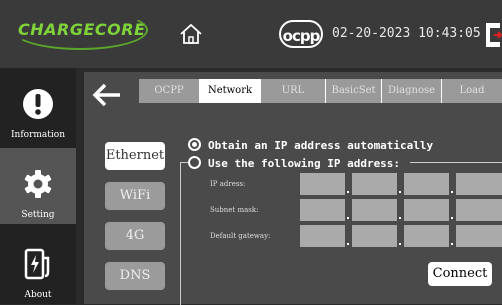 Image resolution: width=502 pixels, height=305 pixels. I want to click on radio-unchecked-icon, so click(194, 162).